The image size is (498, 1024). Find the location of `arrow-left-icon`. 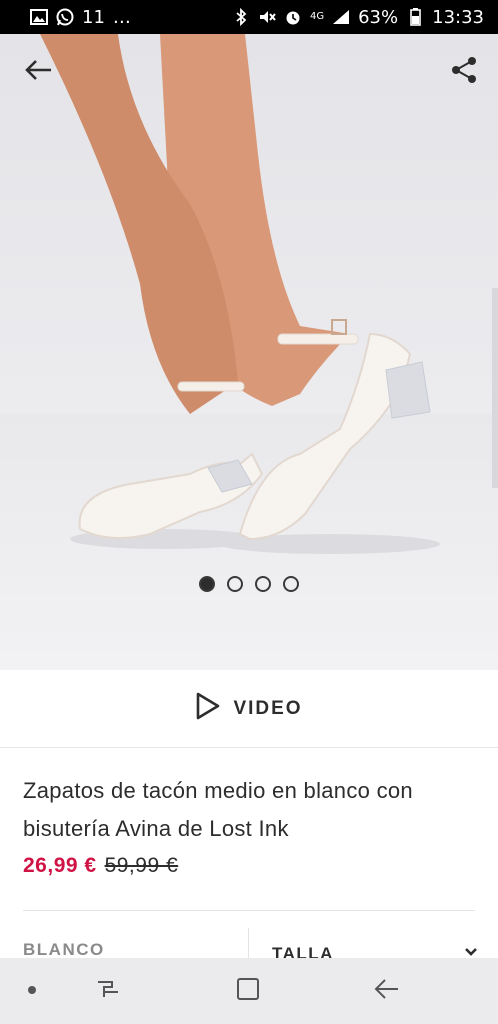

arrow-left-icon is located at coordinates (38, 72).